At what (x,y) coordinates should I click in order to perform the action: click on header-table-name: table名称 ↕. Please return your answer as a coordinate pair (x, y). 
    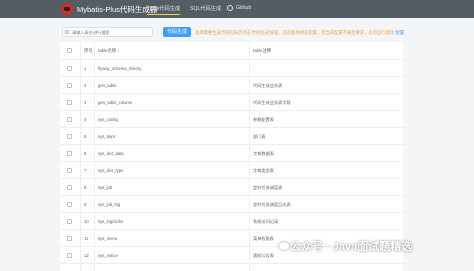
    Looking at the image, I should click on (109, 51).